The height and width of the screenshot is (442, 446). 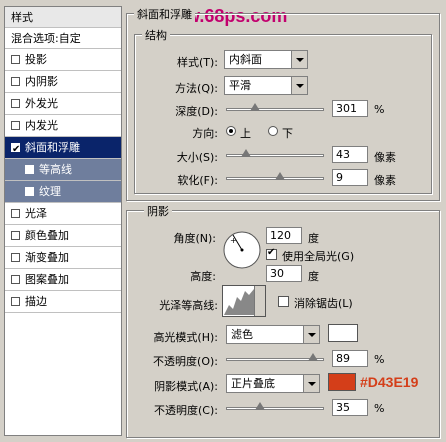 What do you see at coordinates (350, 108) in the screenshot?
I see `depth-input: 301` at bounding box center [350, 108].